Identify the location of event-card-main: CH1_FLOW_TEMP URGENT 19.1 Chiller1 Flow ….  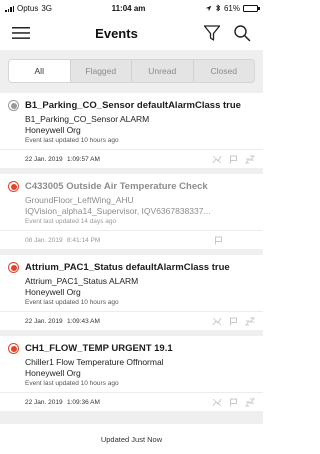
(131, 364).